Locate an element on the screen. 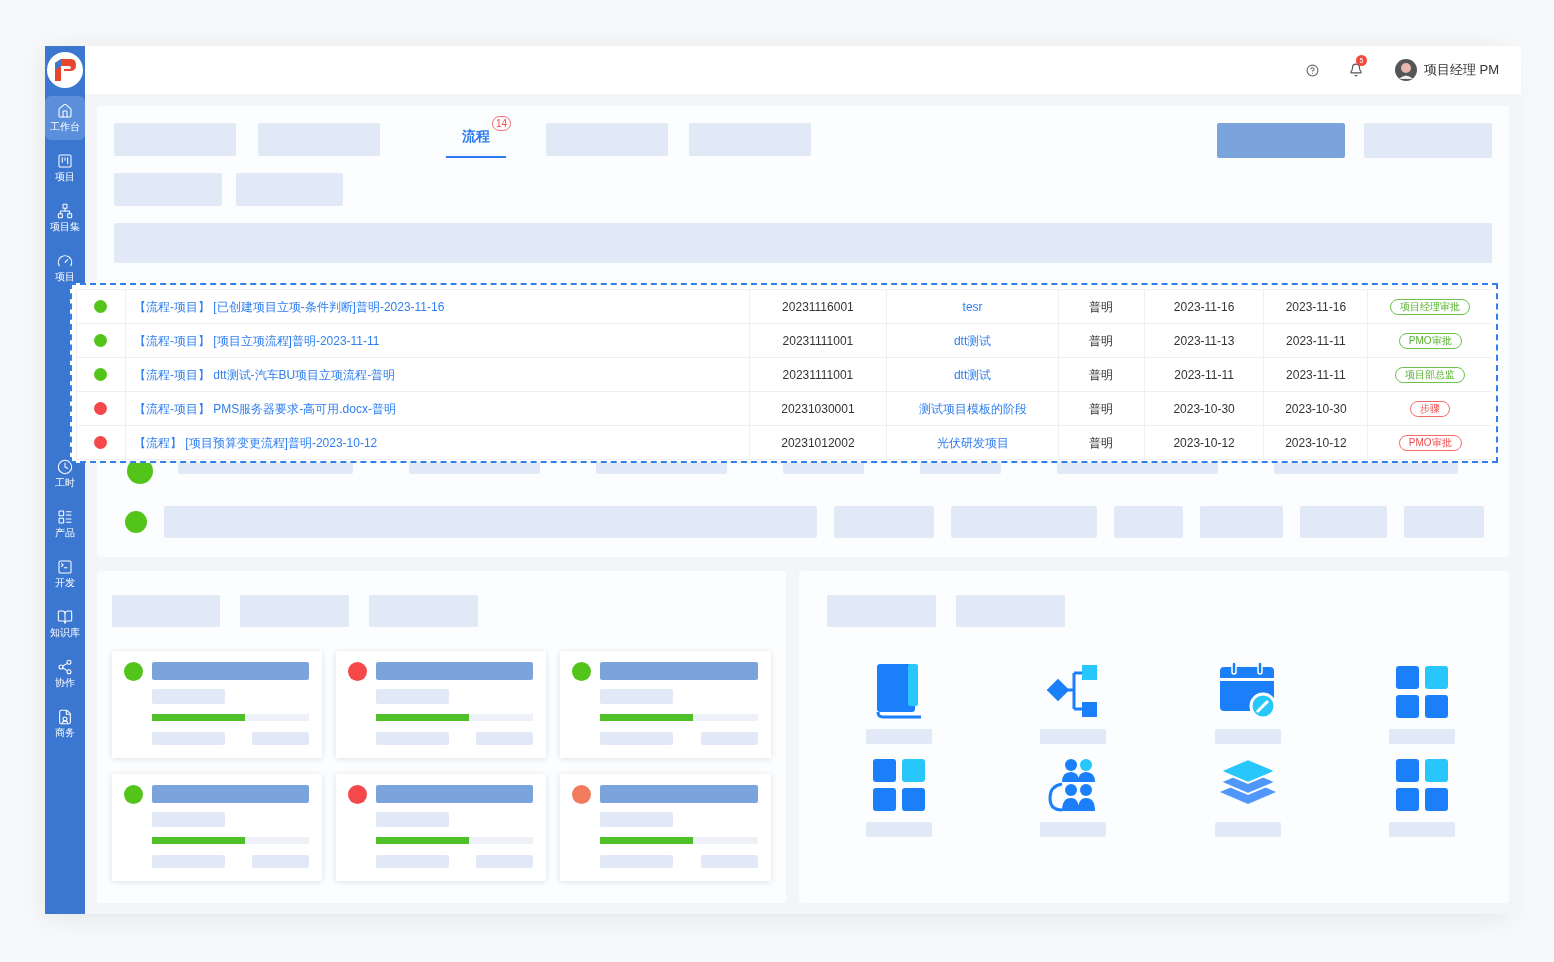 The image size is (1554, 962). user-name: 项目经理 PM is located at coordinates (1461, 70).